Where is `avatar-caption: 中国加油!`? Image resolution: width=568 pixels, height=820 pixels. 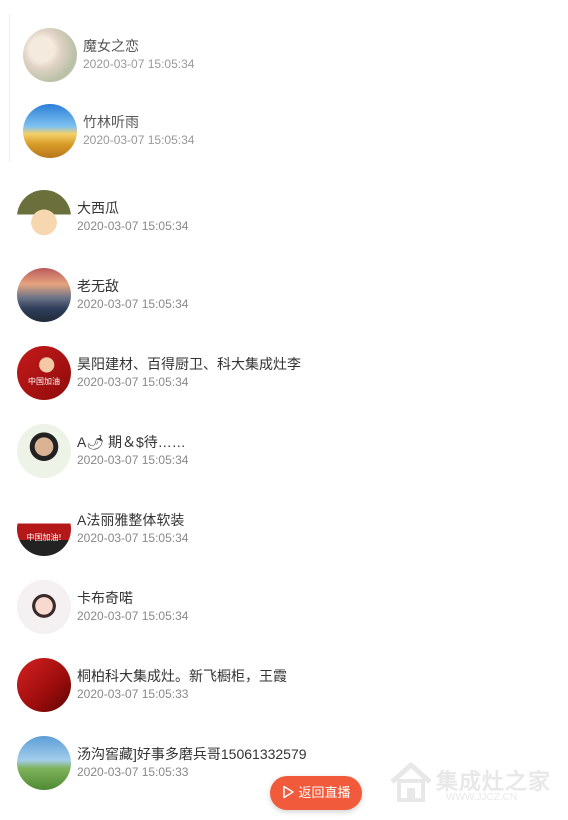
avatar-caption: 中国加油! is located at coordinates (44, 537).